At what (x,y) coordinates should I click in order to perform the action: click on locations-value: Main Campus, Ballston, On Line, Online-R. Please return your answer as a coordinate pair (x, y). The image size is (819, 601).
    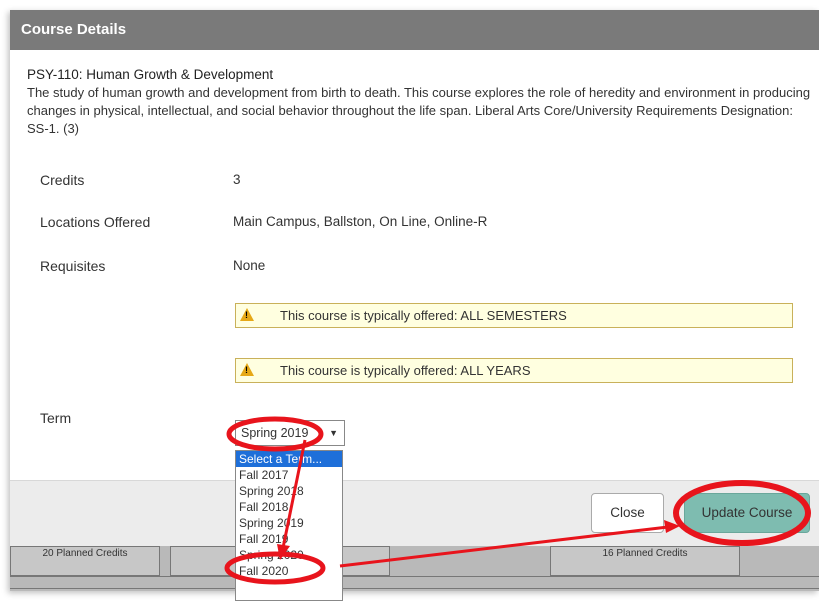
    Looking at the image, I should click on (360, 221).